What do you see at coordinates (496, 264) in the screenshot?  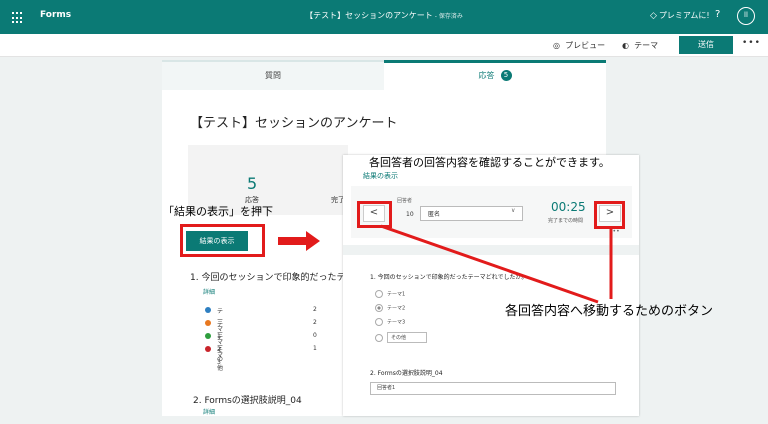 I see `callout-lines` at bounding box center [496, 264].